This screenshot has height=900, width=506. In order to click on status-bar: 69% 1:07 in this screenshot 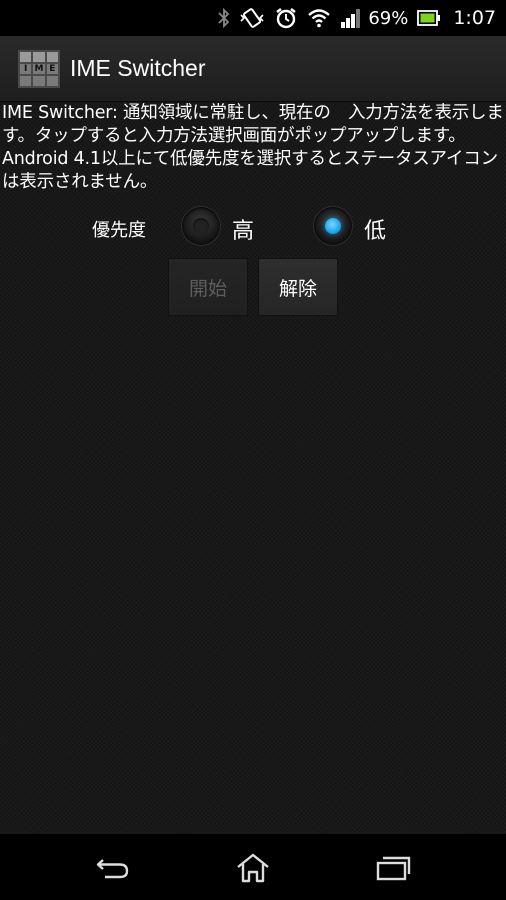, I will do `click(253, 18)`.